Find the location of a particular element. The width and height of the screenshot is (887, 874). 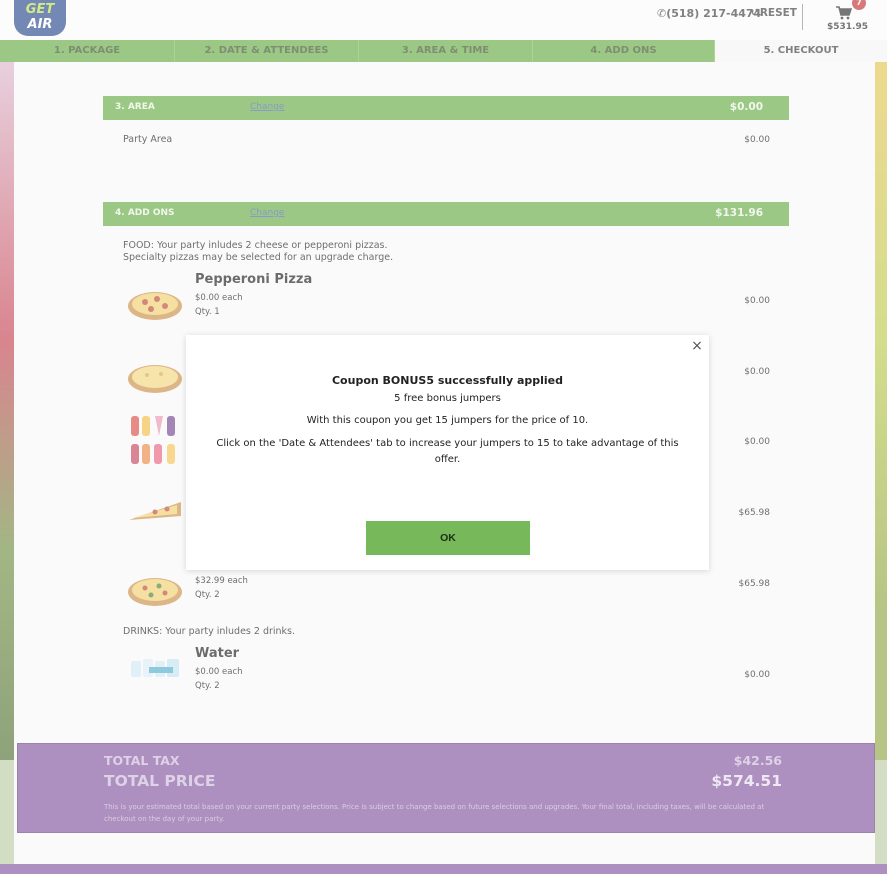

modal-subtitle: 5 free bonus jumpers is located at coordinates (447, 398).